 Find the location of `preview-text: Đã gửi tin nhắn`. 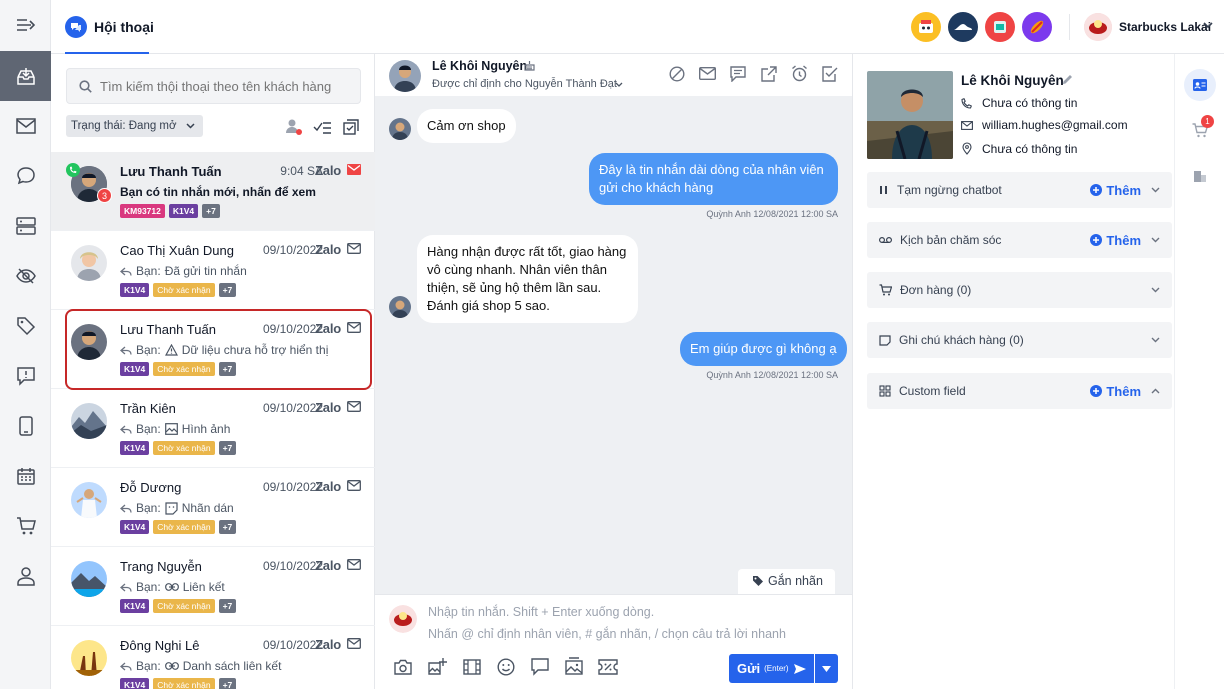

preview-text: Đã gửi tin nhắn is located at coordinates (205, 271).